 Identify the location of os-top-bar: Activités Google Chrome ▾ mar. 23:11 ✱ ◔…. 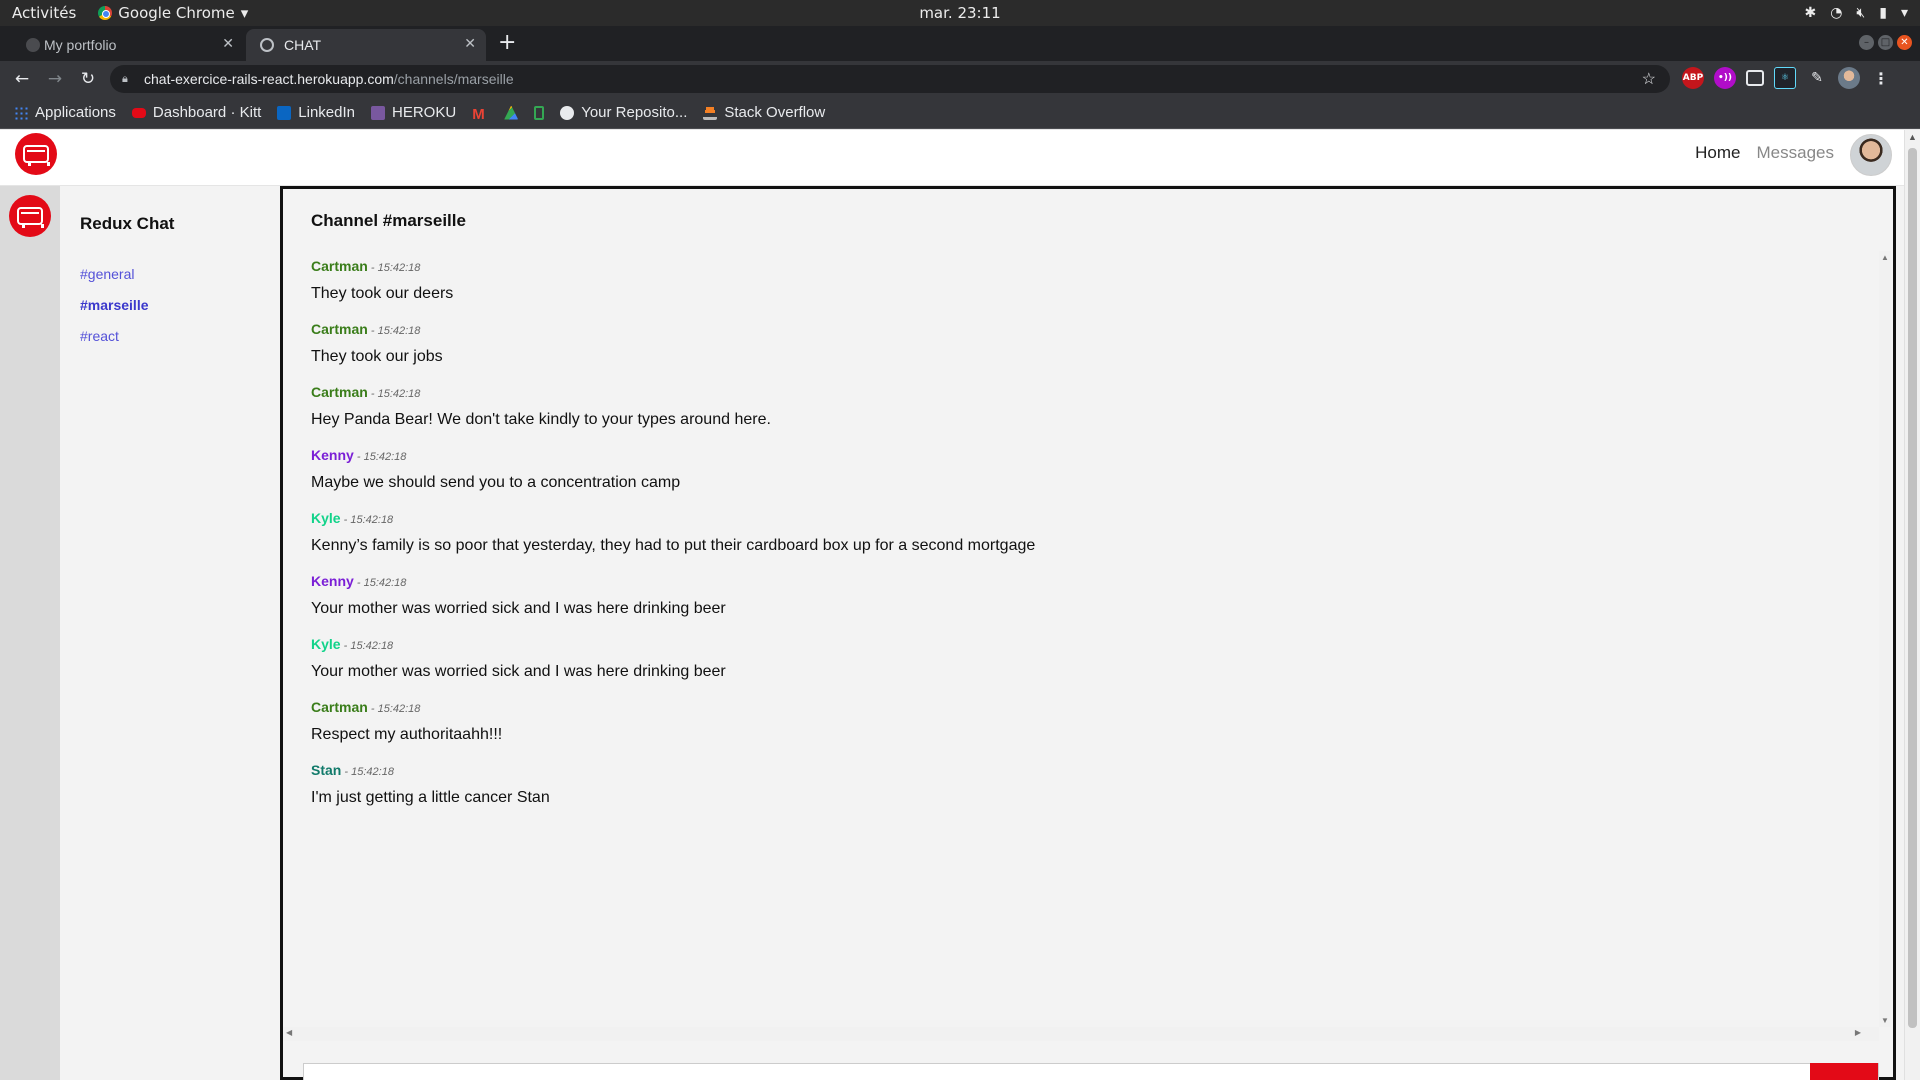
(960, 13).